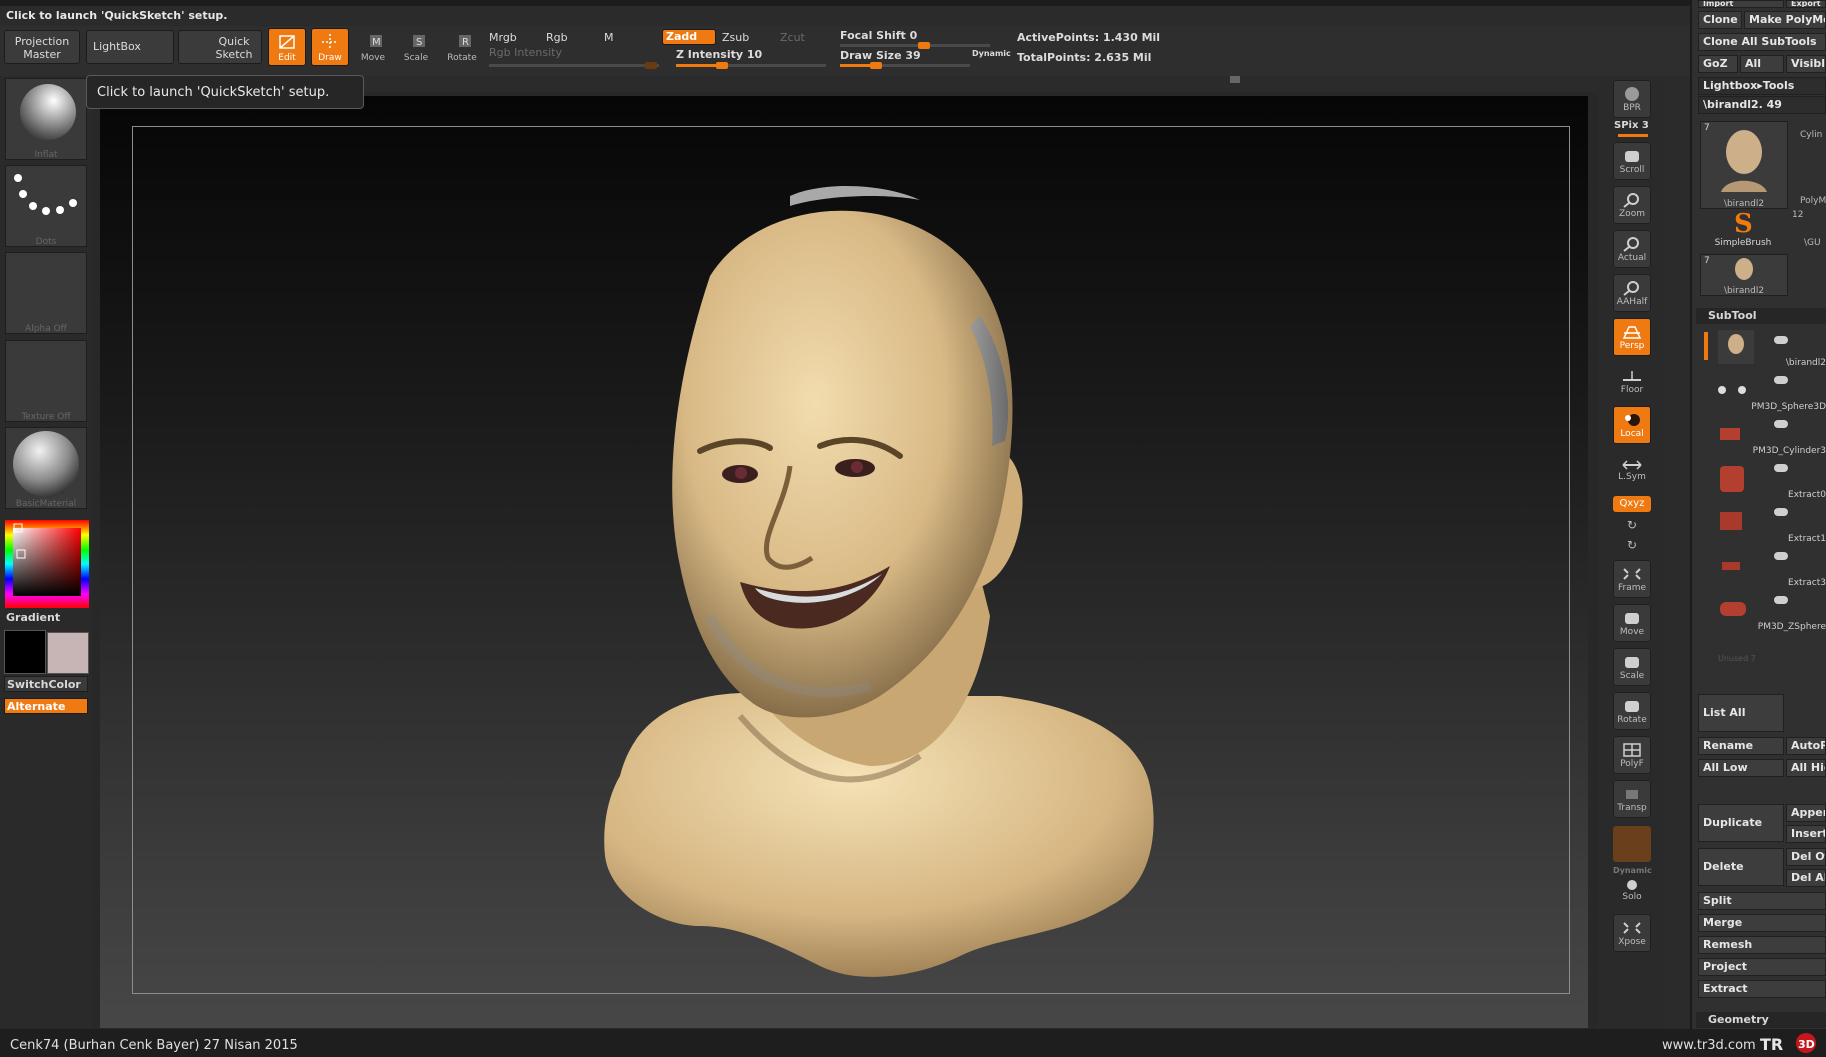  What do you see at coordinates (1806, 857) in the screenshot?
I see `del-other-button: Del Other` at bounding box center [1806, 857].